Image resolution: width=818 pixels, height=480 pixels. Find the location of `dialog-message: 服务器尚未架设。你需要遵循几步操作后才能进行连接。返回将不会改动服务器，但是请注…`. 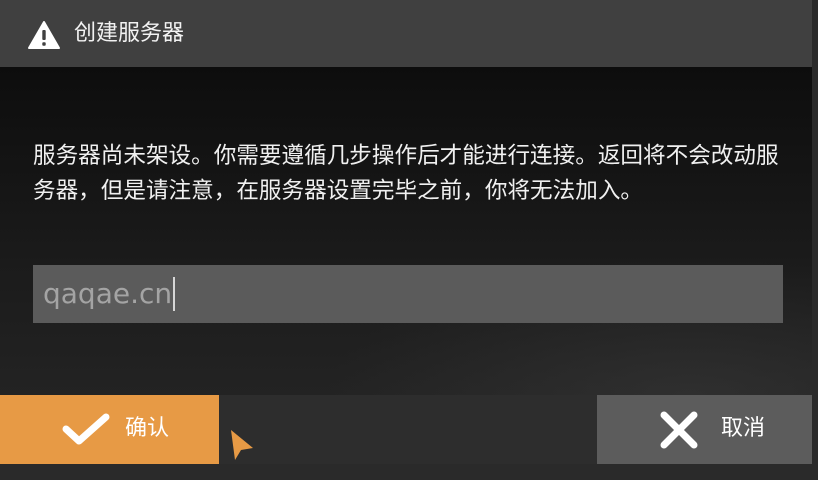

dialog-message: 服务器尚未架设。你需要遵循几步操作后才能进行连接。返回将不会改动服务器，但是请注… is located at coordinates (406, 173).